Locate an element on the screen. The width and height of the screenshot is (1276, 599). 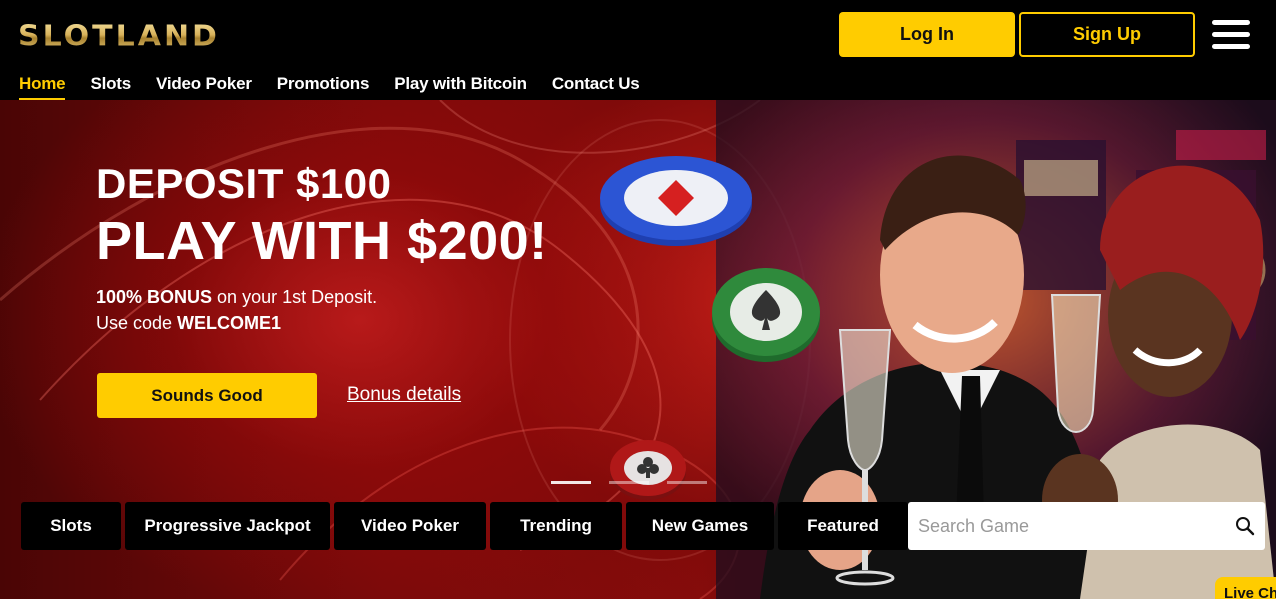
category-new-games: New Games is located at coordinates (700, 526).